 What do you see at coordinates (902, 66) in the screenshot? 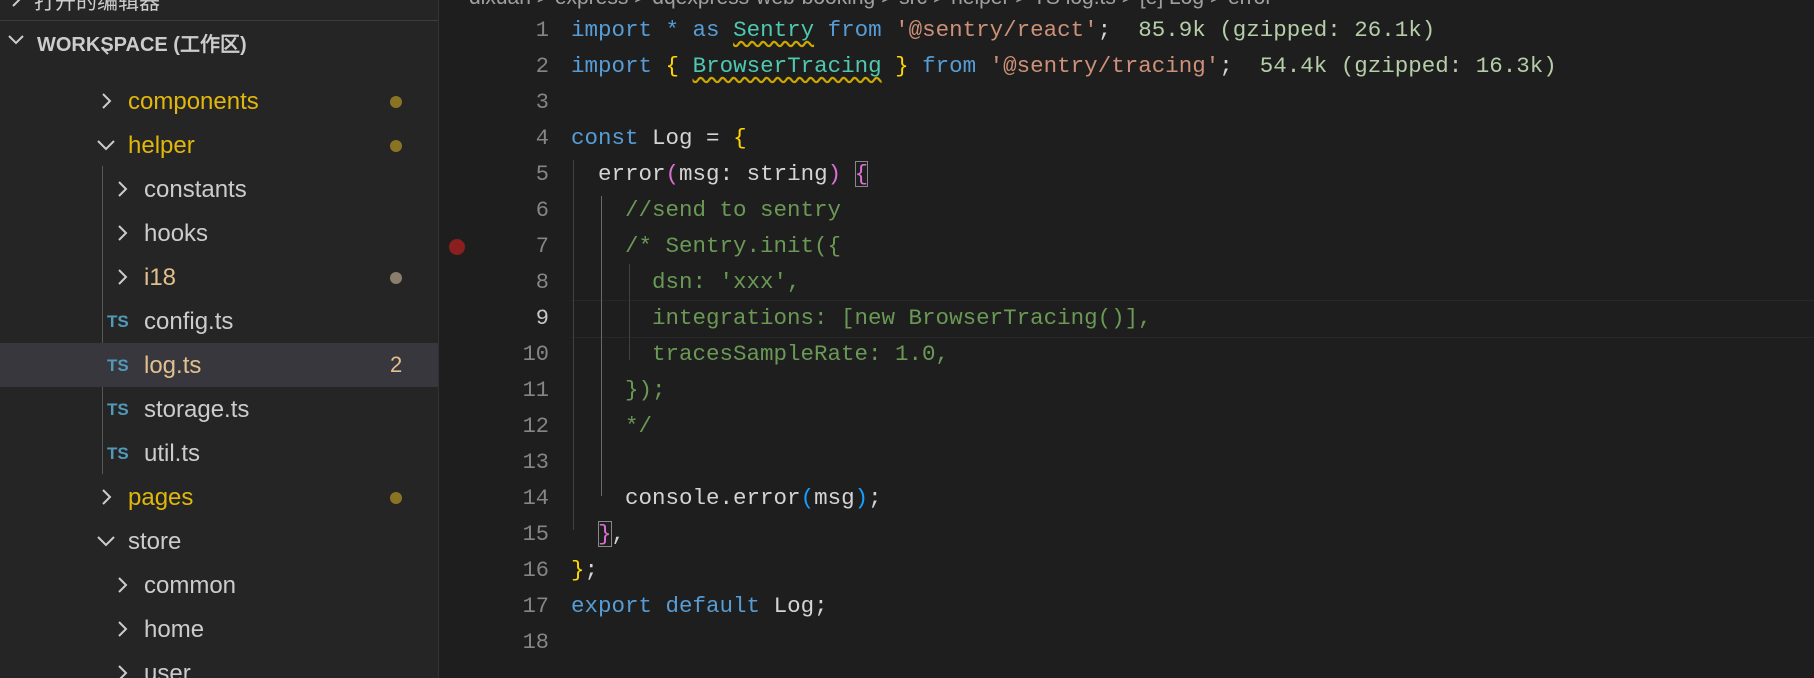
I see `bracket: }` at bounding box center [902, 66].